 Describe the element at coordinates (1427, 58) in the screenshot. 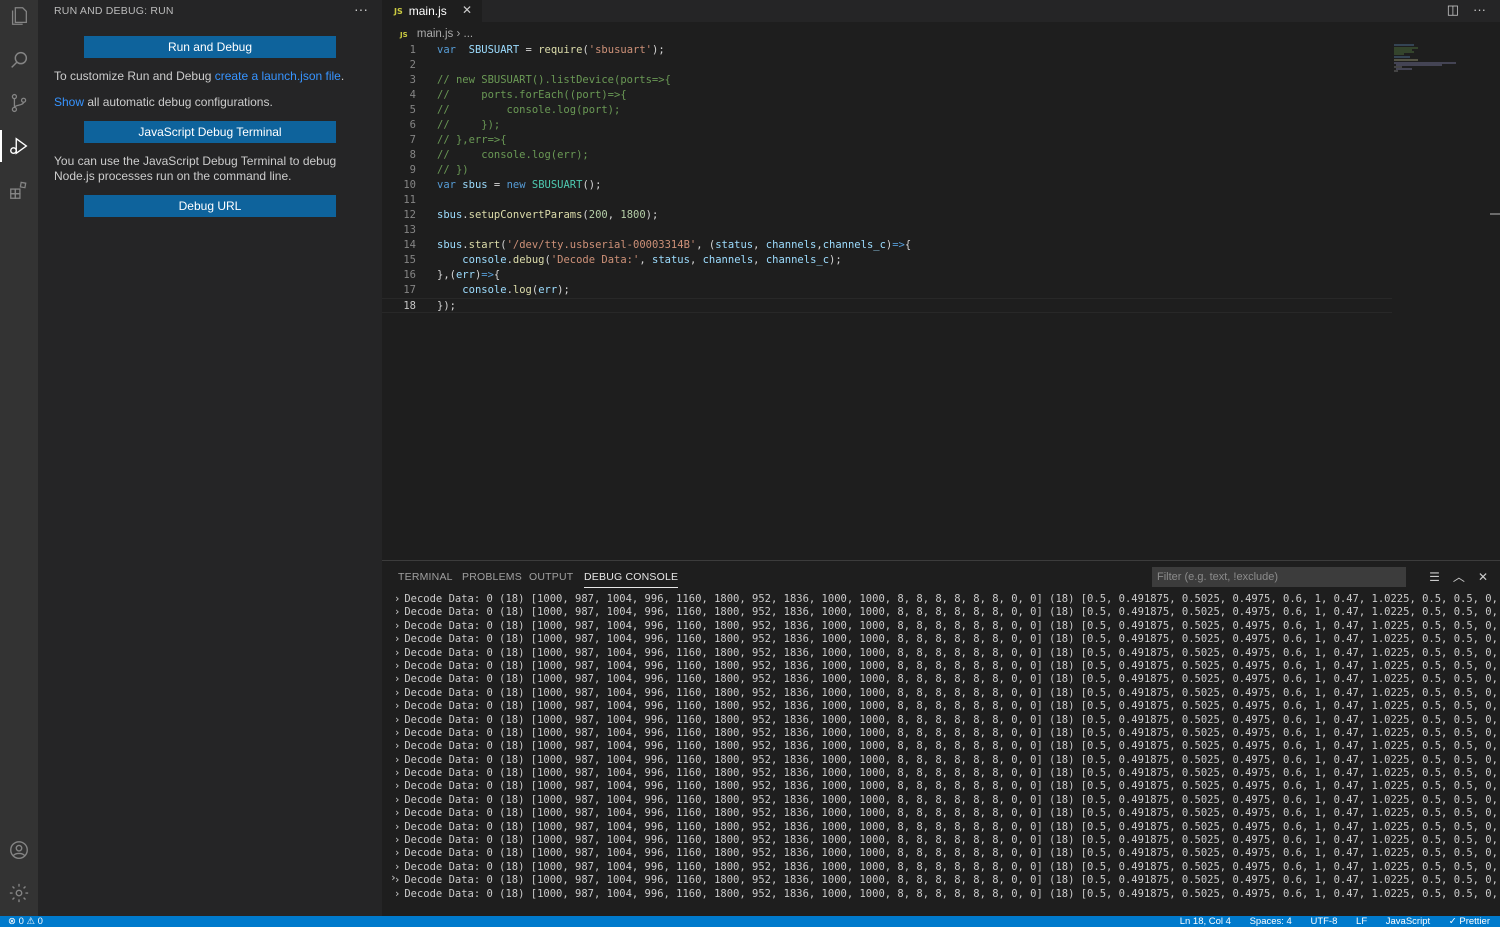

I see `minimap` at that location.